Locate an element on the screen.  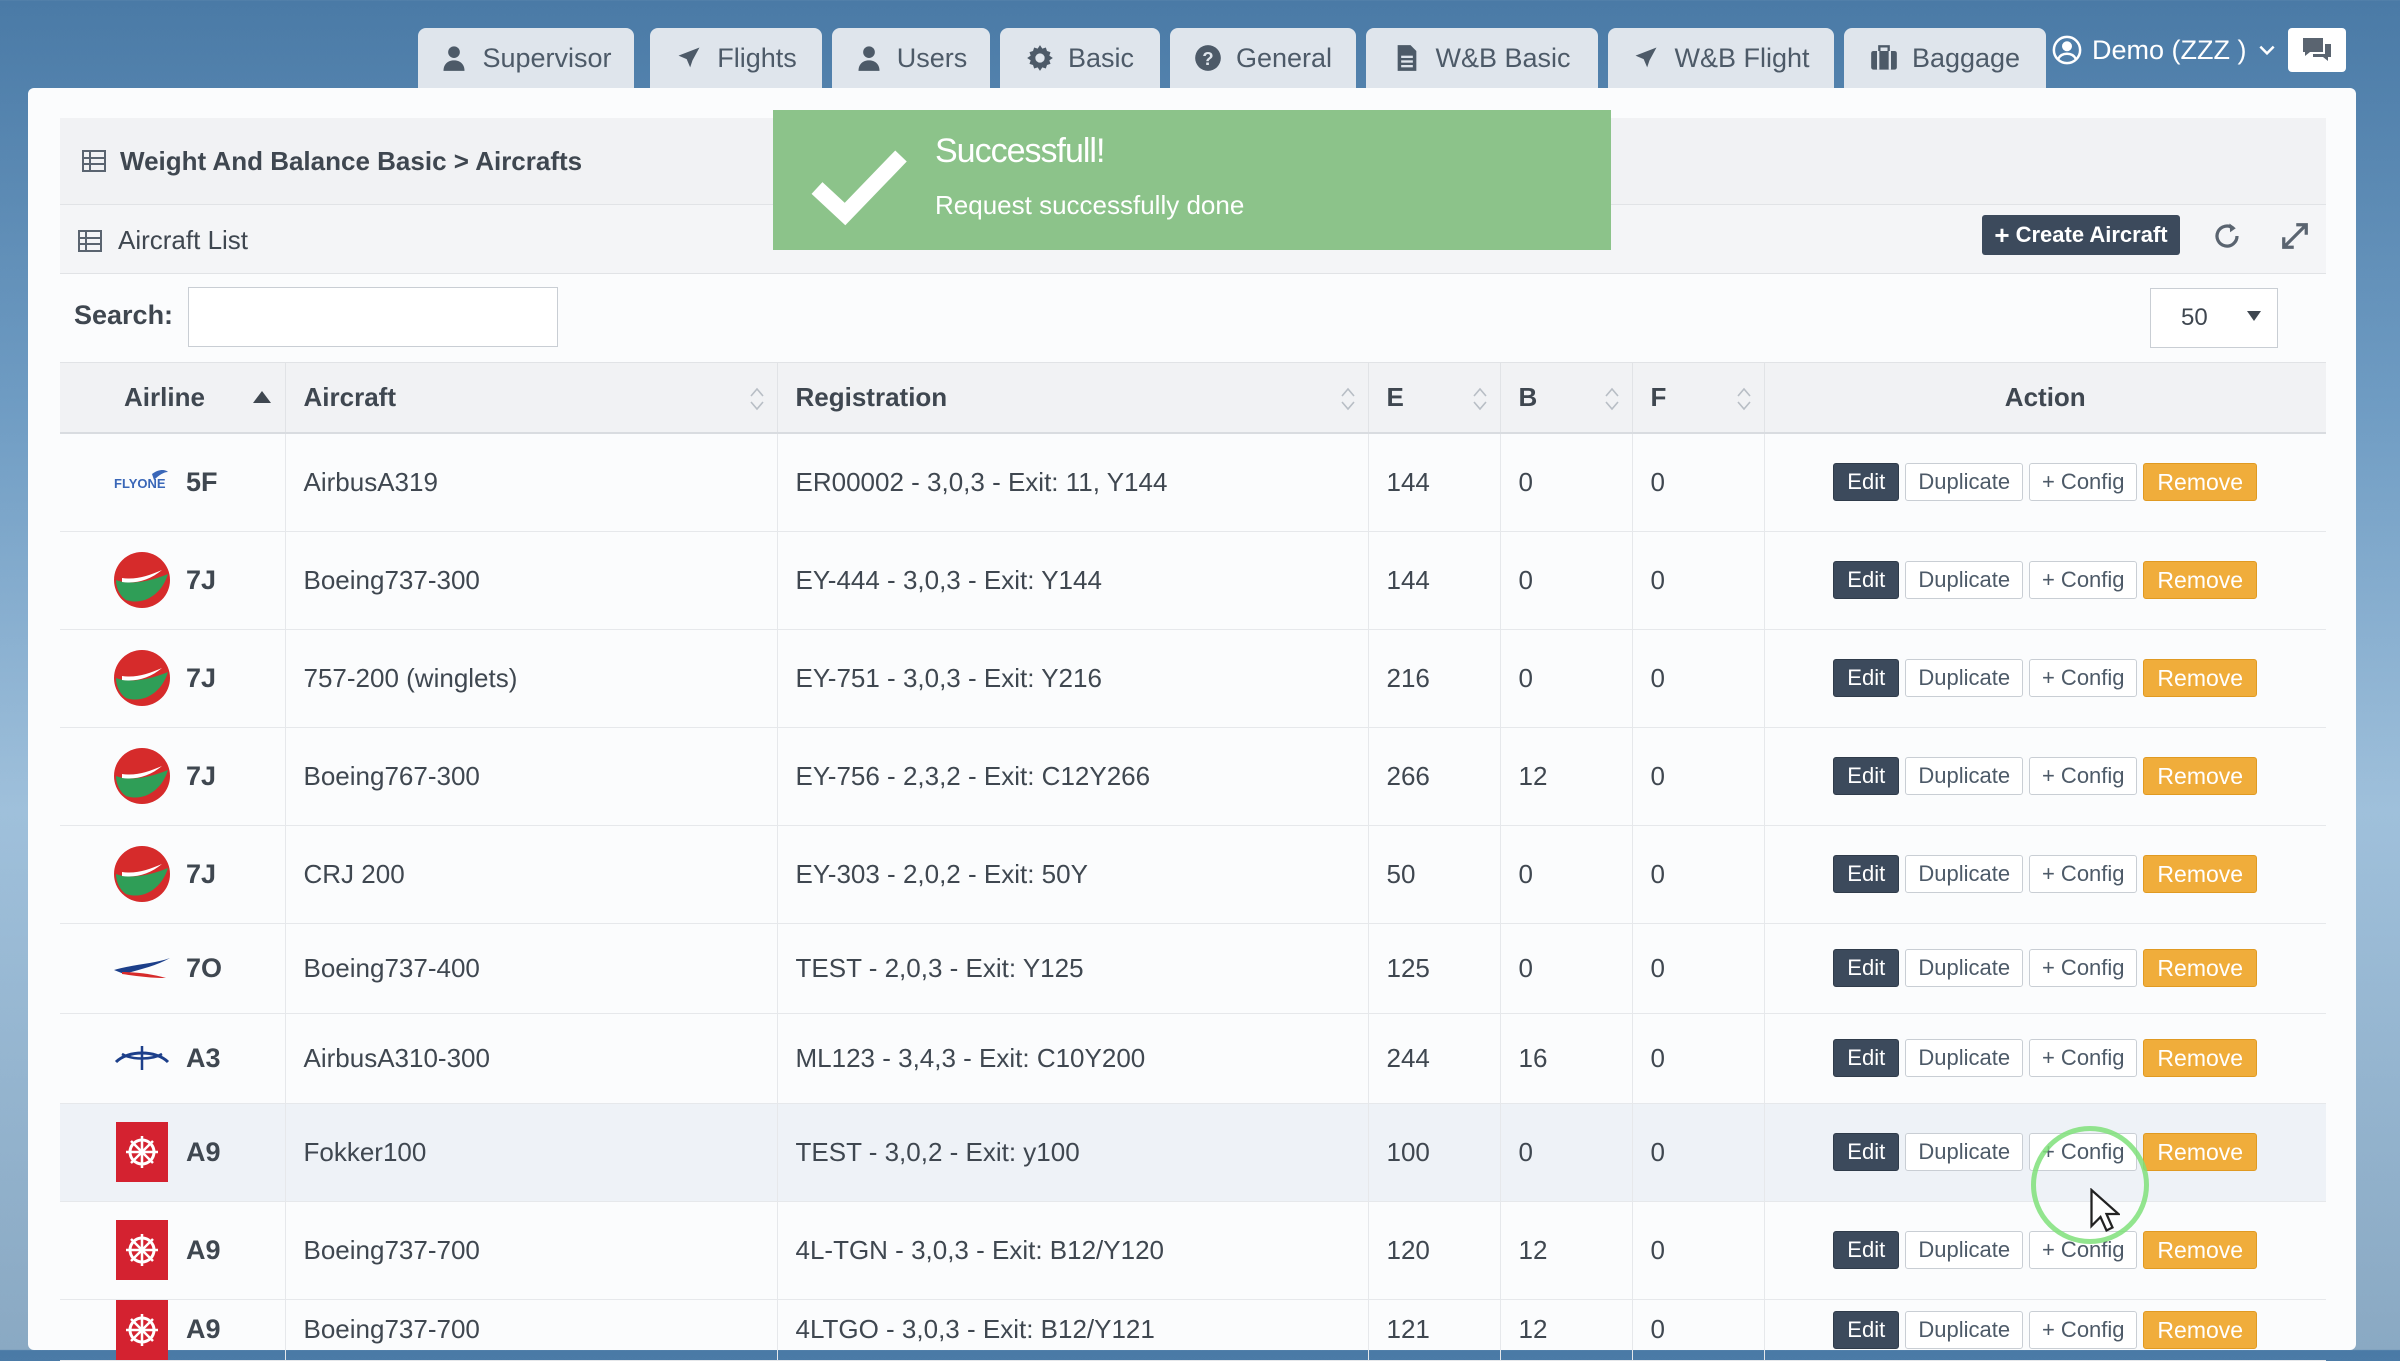
cell-aircraft: AirbusA310-300 is located at coordinates (531, 1058).